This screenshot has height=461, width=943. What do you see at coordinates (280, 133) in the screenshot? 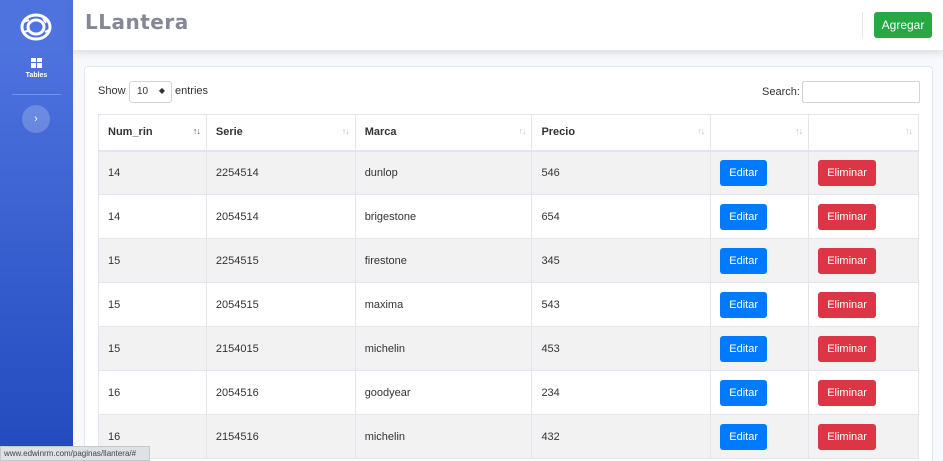
I see `column-header-serie: Serie ↑↓` at bounding box center [280, 133].